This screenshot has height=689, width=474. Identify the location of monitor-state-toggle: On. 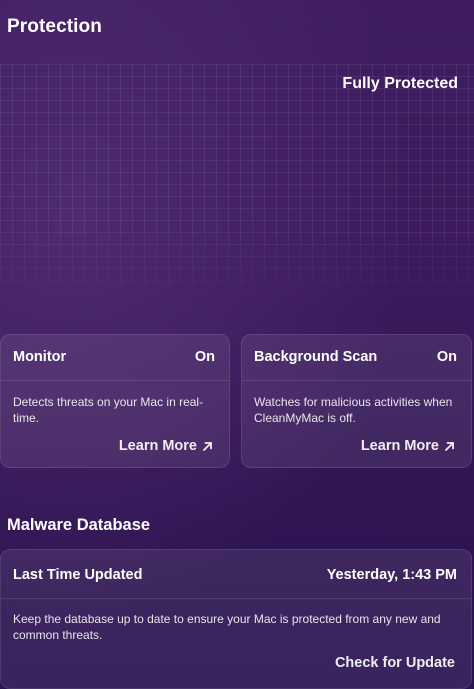
(205, 357).